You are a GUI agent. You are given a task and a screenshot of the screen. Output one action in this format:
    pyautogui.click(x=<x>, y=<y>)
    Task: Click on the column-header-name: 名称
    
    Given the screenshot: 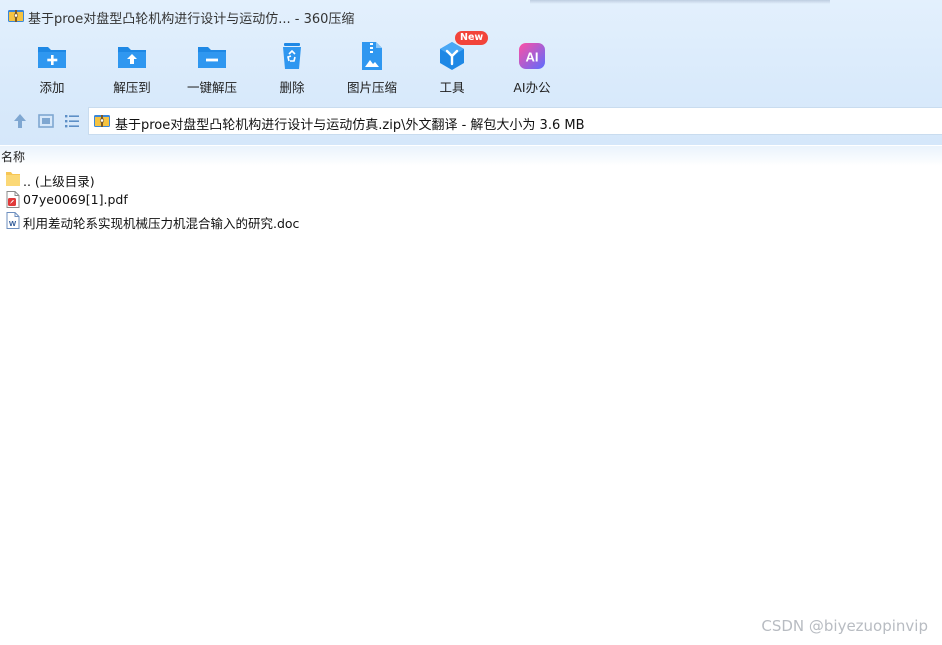 What is the action you would take?
    pyautogui.click(x=13, y=156)
    